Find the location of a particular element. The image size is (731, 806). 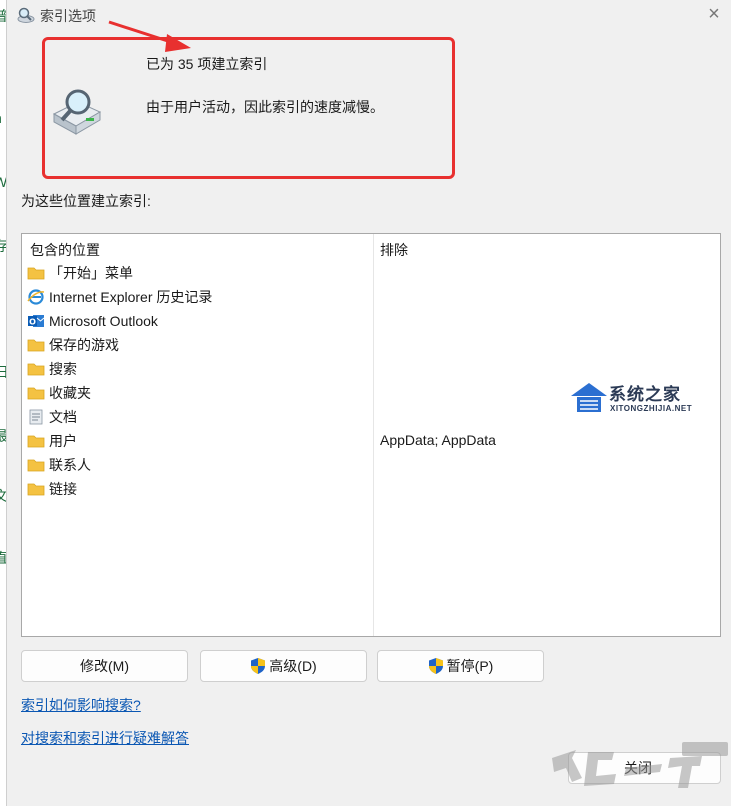

indexed-count-text: 已为 35 项建立索引 is located at coordinates (207, 64).